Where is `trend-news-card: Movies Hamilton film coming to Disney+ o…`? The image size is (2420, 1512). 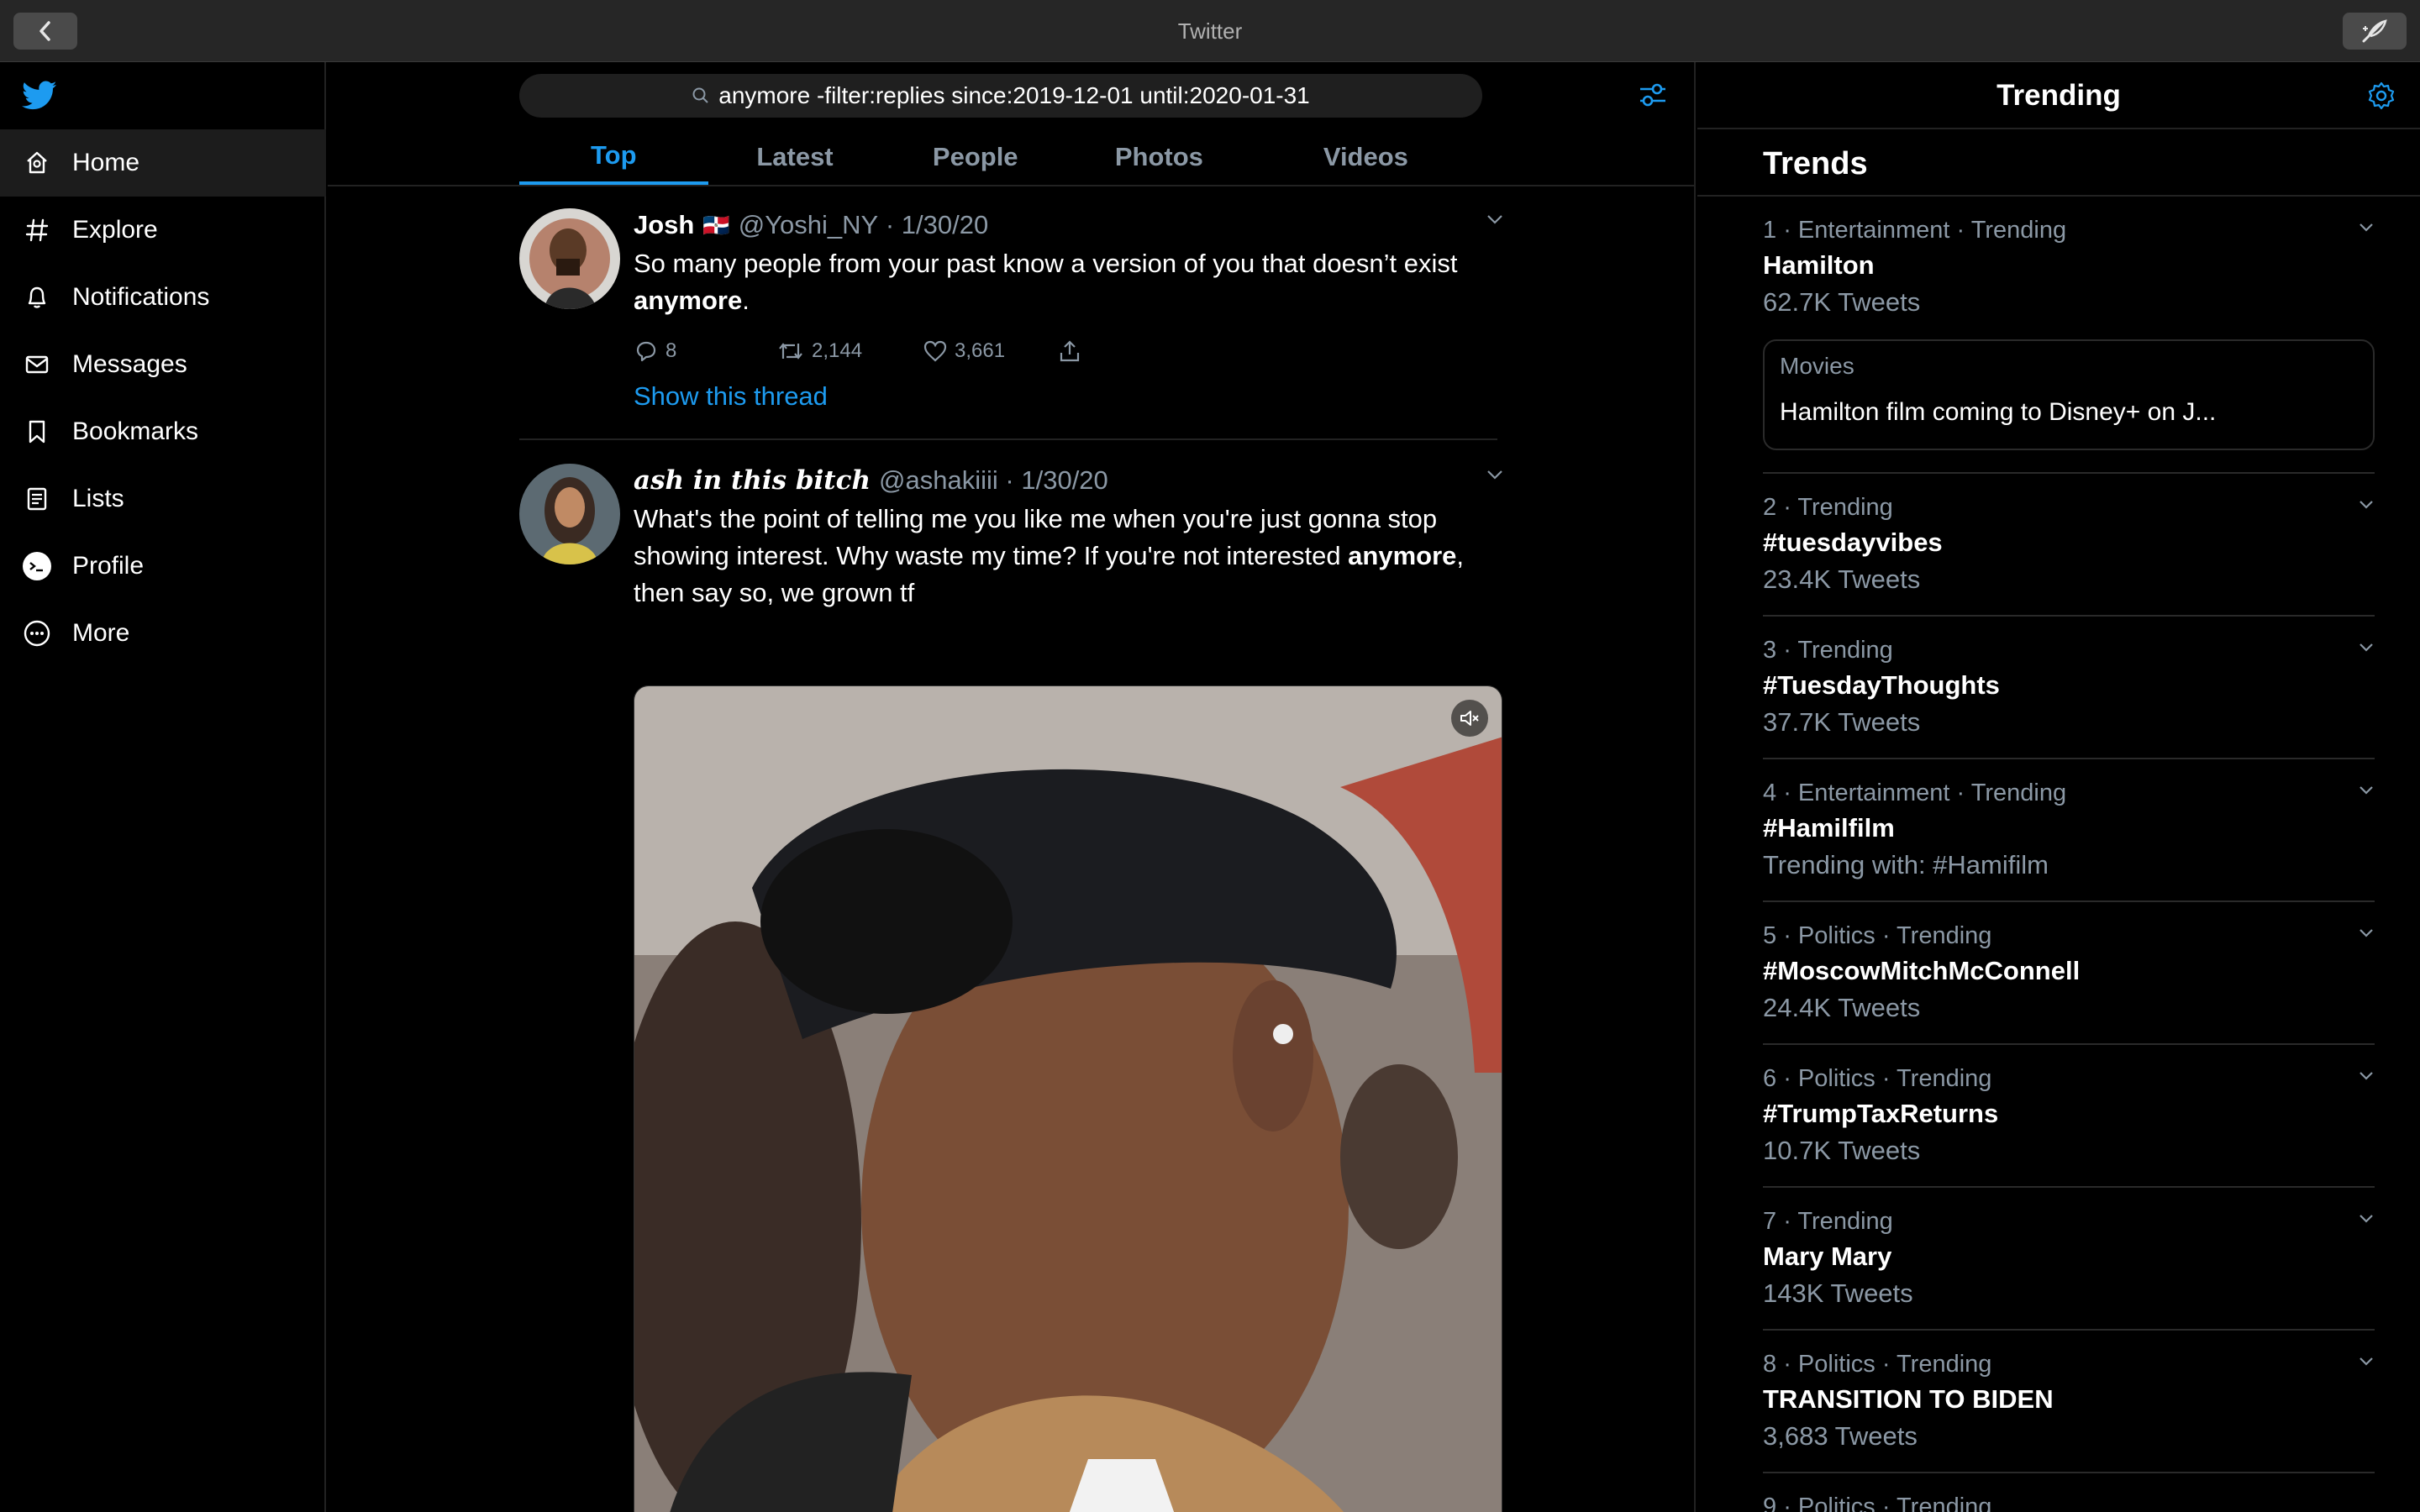
trend-news-card: Movies Hamilton film coming to Disney+ o… is located at coordinates (2069, 394).